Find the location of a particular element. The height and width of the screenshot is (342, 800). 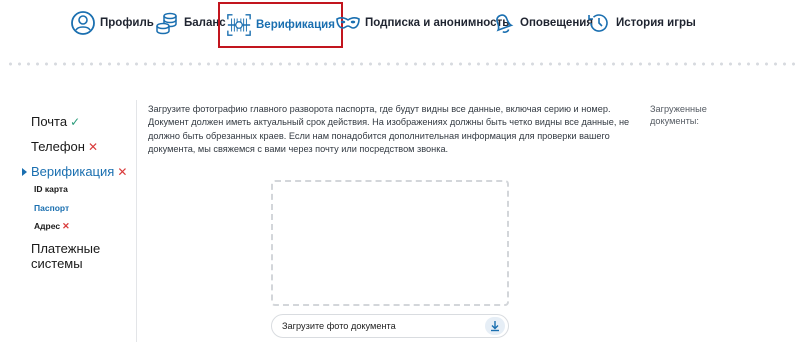

sidebar-subitem-address: Адрес ✕ is located at coordinates (52, 226).